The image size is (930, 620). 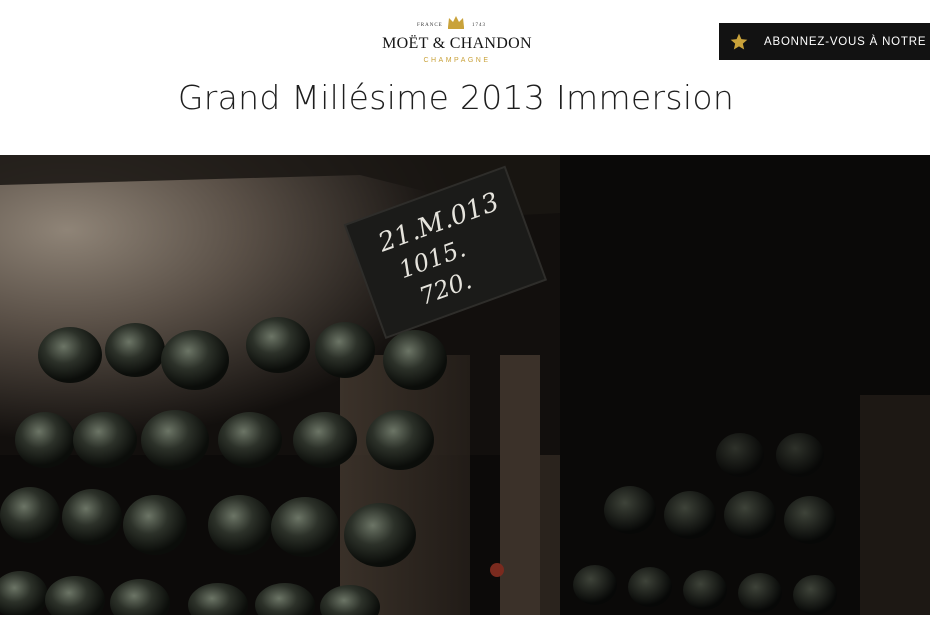 I want to click on brand-logo: FRANCE 1743 MOËT & CHANDON CHAMPAGNE, so click(x=457, y=42).